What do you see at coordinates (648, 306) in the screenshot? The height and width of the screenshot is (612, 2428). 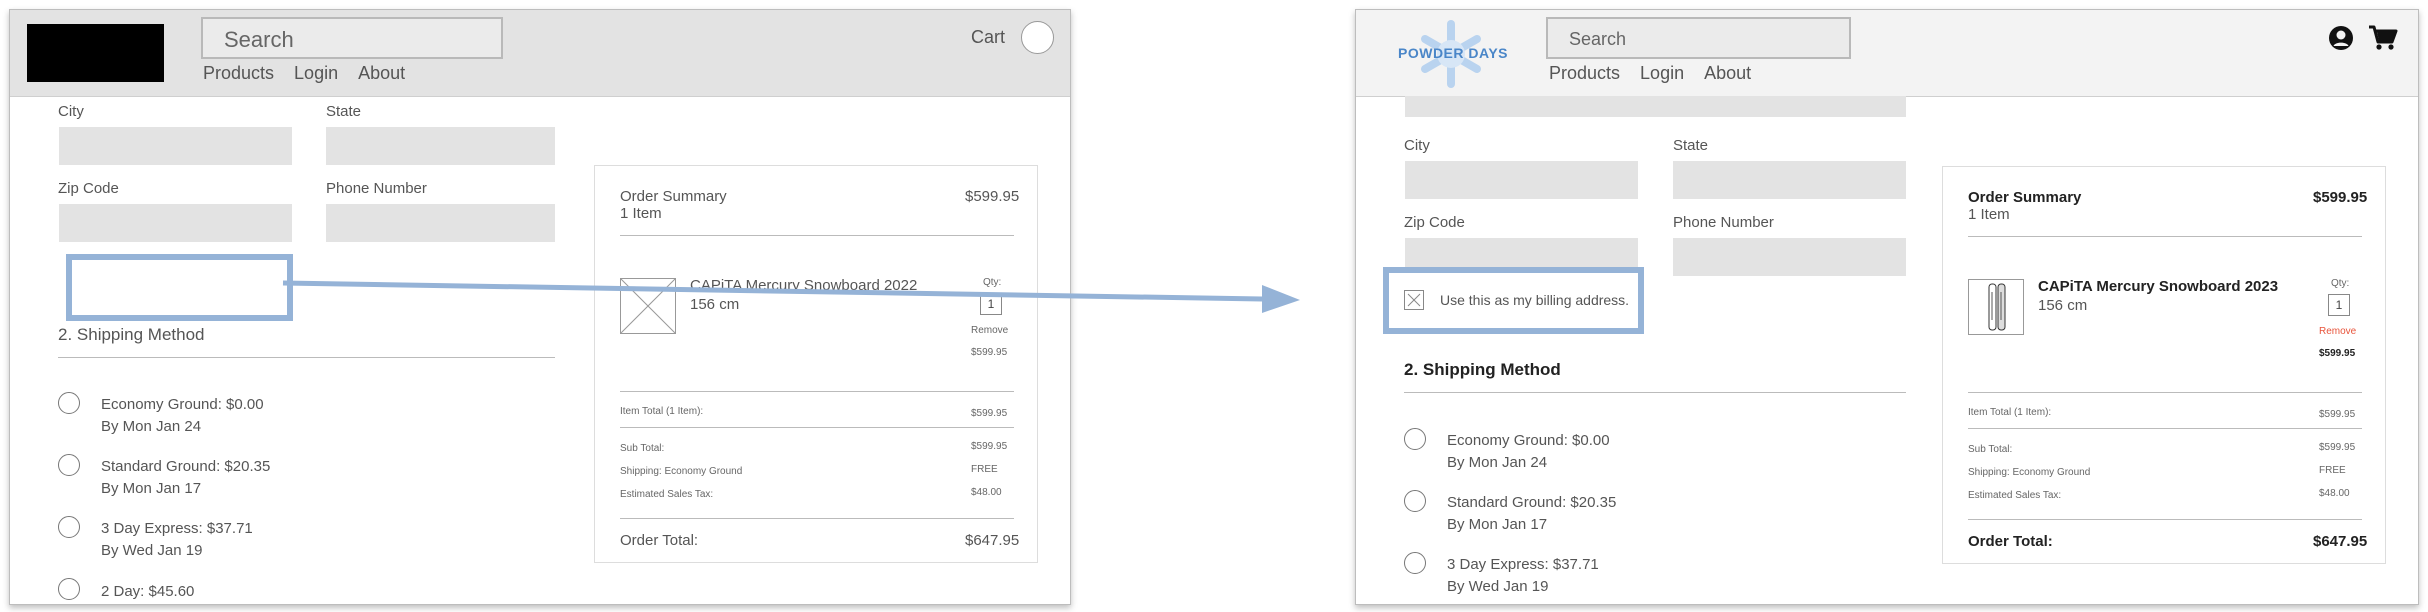 I see `product-image-placeholder` at bounding box center [648, 306].